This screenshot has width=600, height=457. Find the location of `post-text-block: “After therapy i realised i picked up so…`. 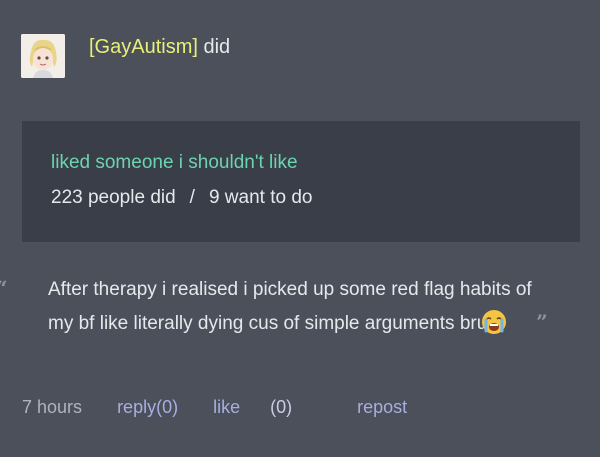

post-text-block: “After therapy i realised i picked up so… is located at coordinates (281, 306).